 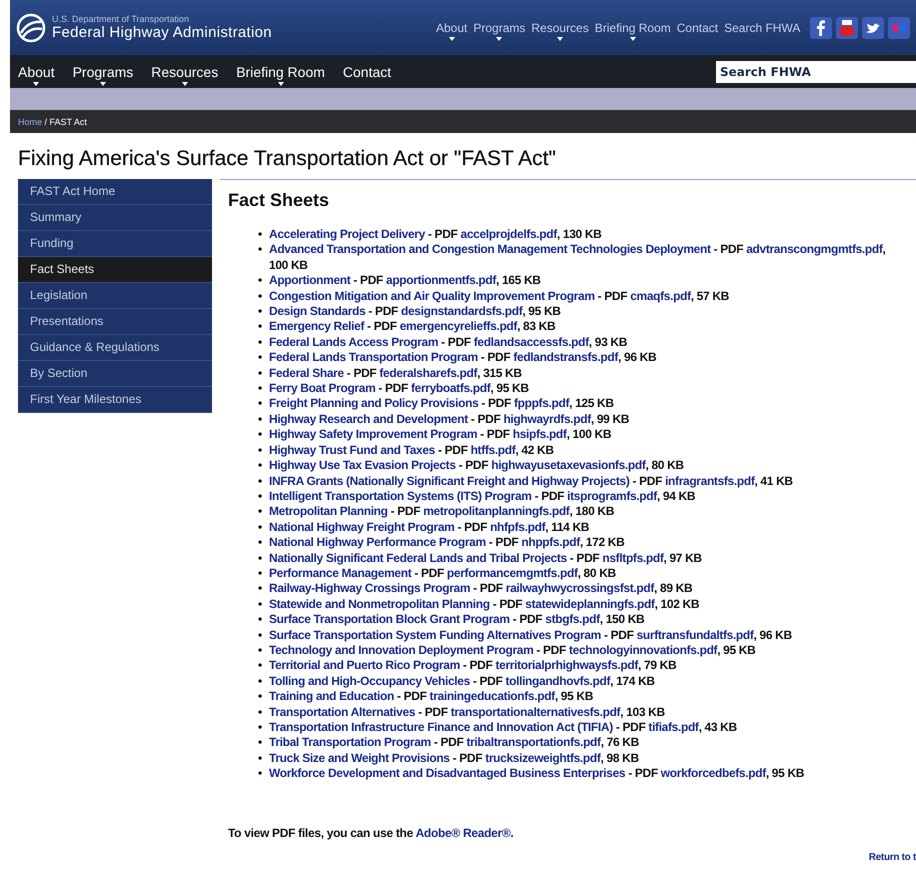 What do you see at coordinates (340, 573) in the screenshot?
I see `fact-sheet-link: Performance Management` at bounding box center [340, 573].